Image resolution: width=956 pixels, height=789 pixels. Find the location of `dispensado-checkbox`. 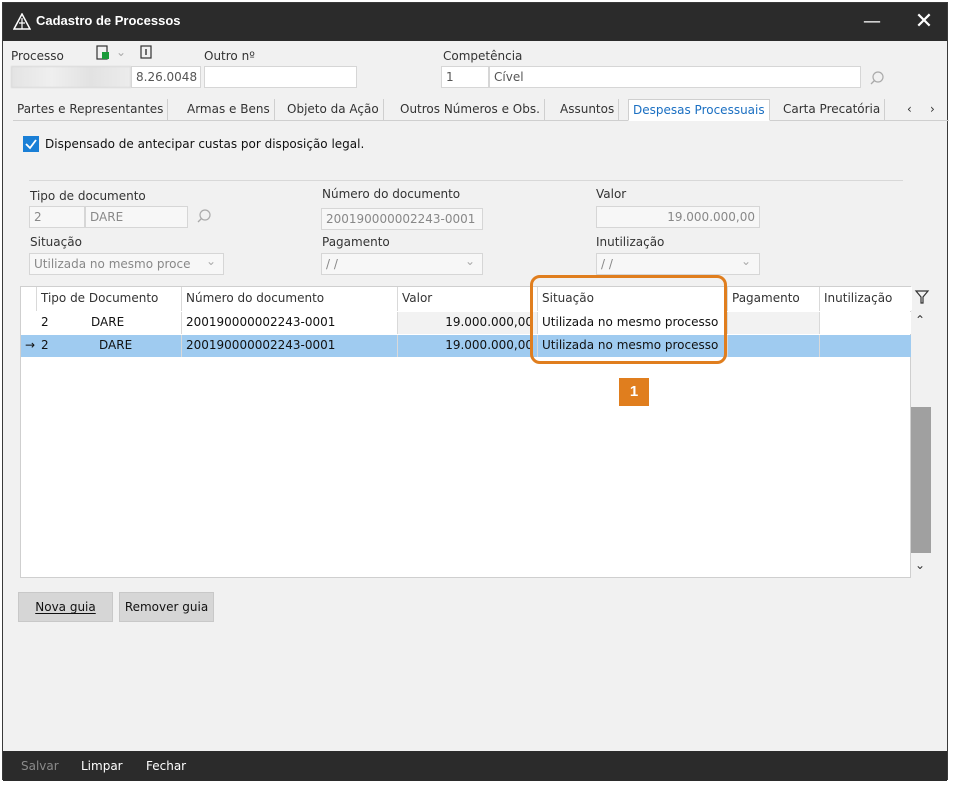

dispensado-checkbox is located at coordinates (31, 144).